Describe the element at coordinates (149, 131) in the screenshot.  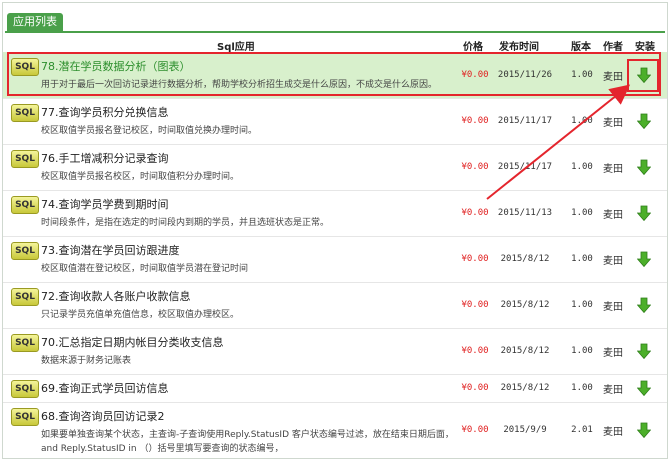
I see `row-description: 校区取值学员报名登记校区，时间取值兑换办理时间。` at that location.